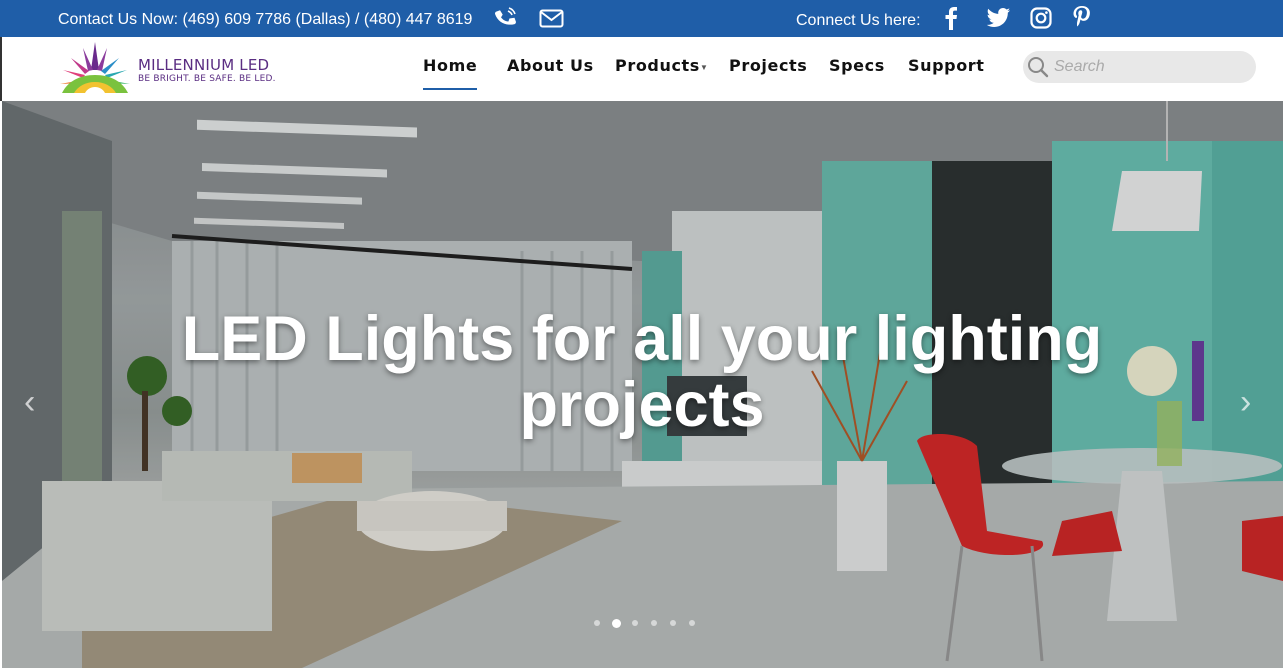  Describe the element at coordinates (1041, 20) in the screenshot. I see `instagram-icon` at that location.